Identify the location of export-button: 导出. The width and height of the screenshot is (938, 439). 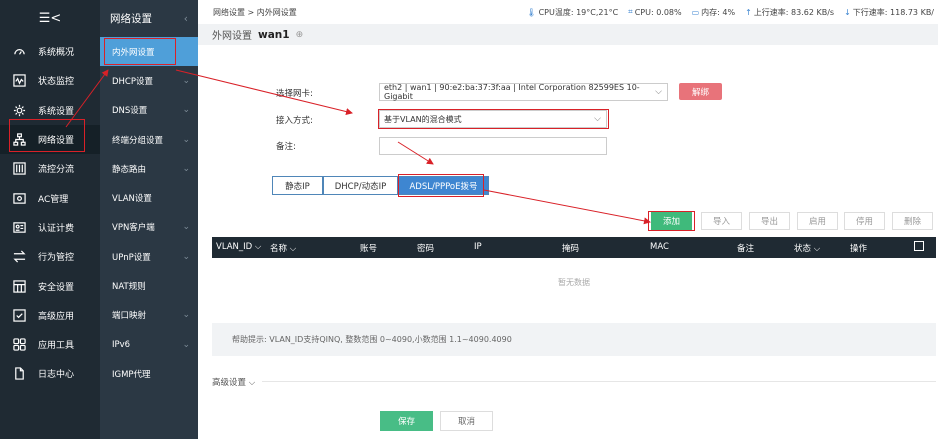
(769, 221).